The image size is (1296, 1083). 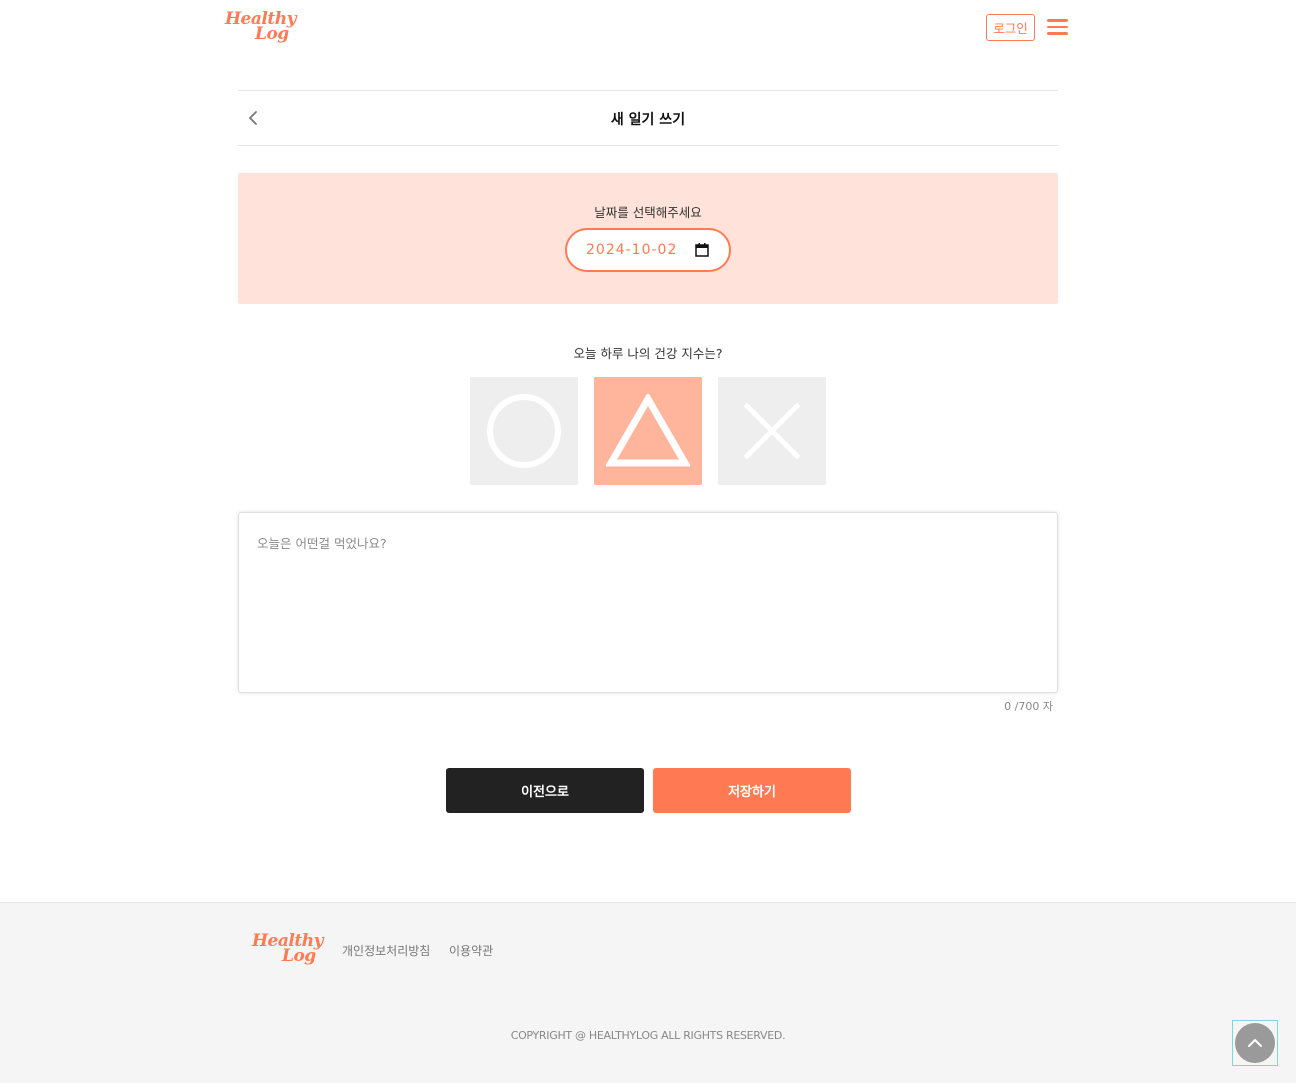 What do you see at coordinates (648, 212) in the screenshot?
I see `date-label: 날짜를 선택해주세요` at bounding box center [648, 212].